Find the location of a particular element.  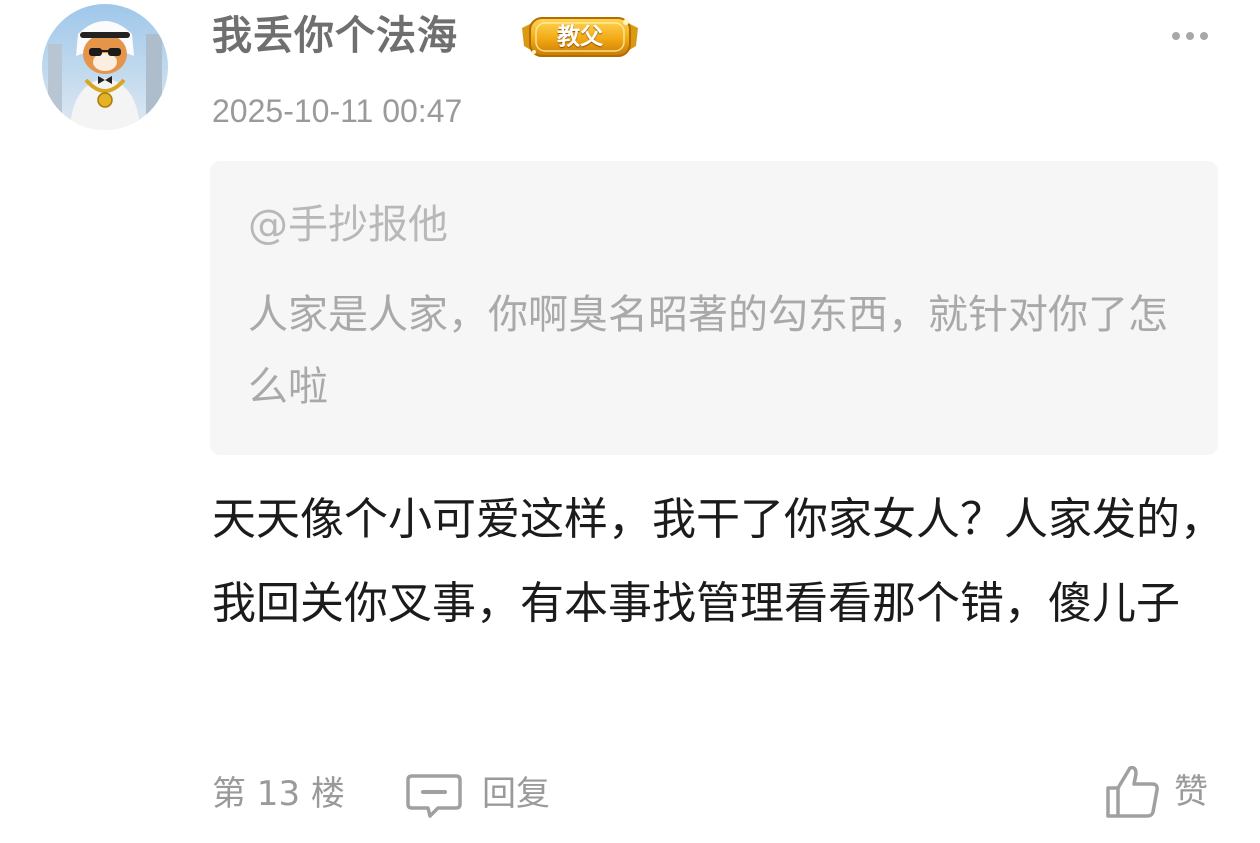

username: 我丢你个法海 is located at coordinates (335, 36).